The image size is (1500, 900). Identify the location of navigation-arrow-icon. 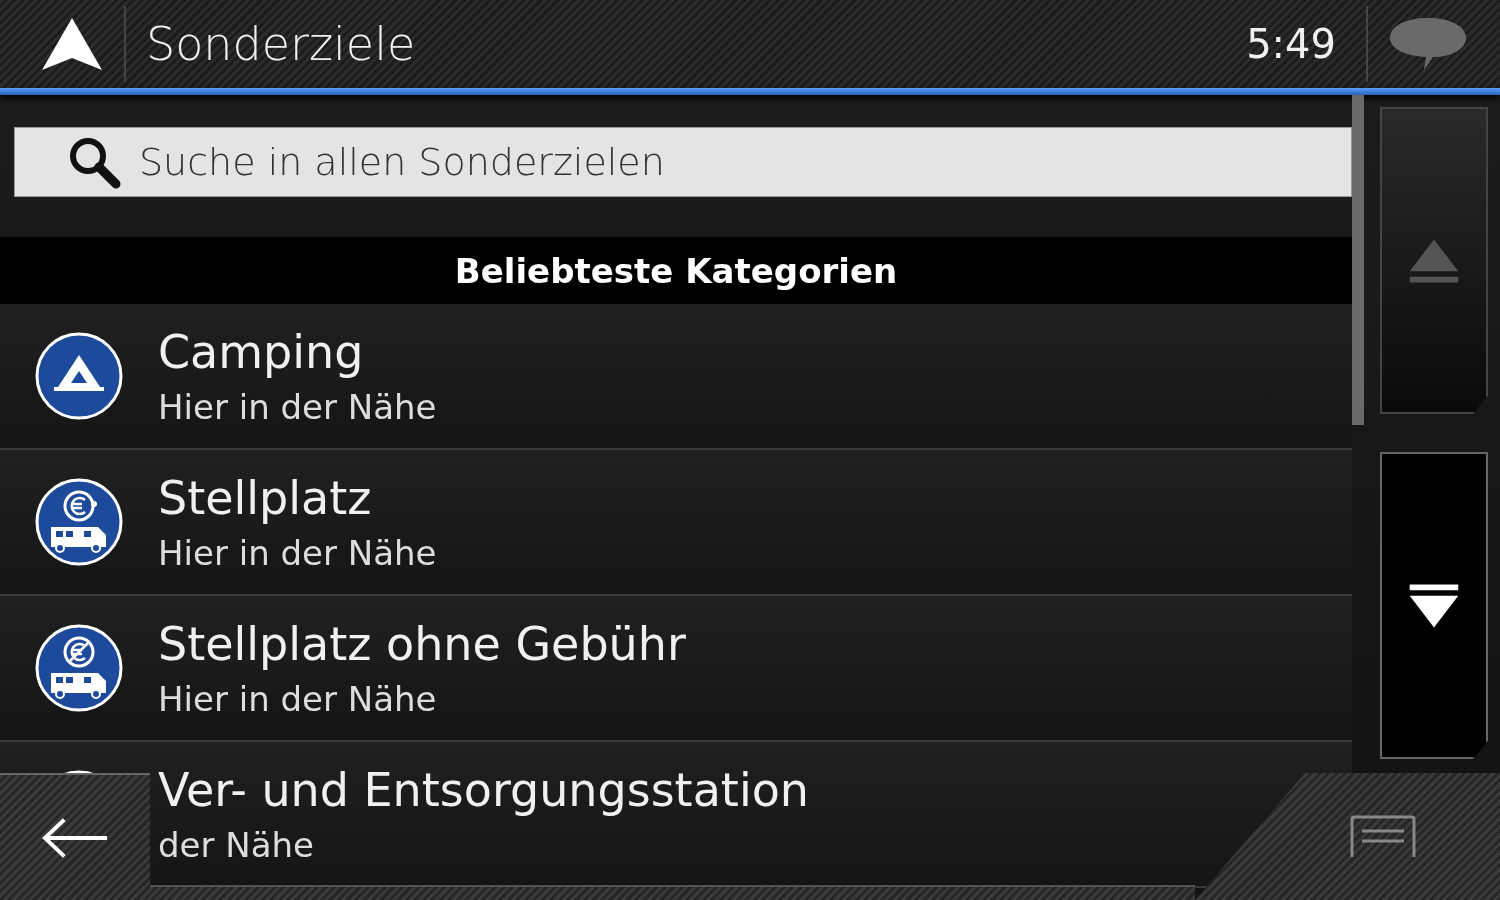
(72, 44).